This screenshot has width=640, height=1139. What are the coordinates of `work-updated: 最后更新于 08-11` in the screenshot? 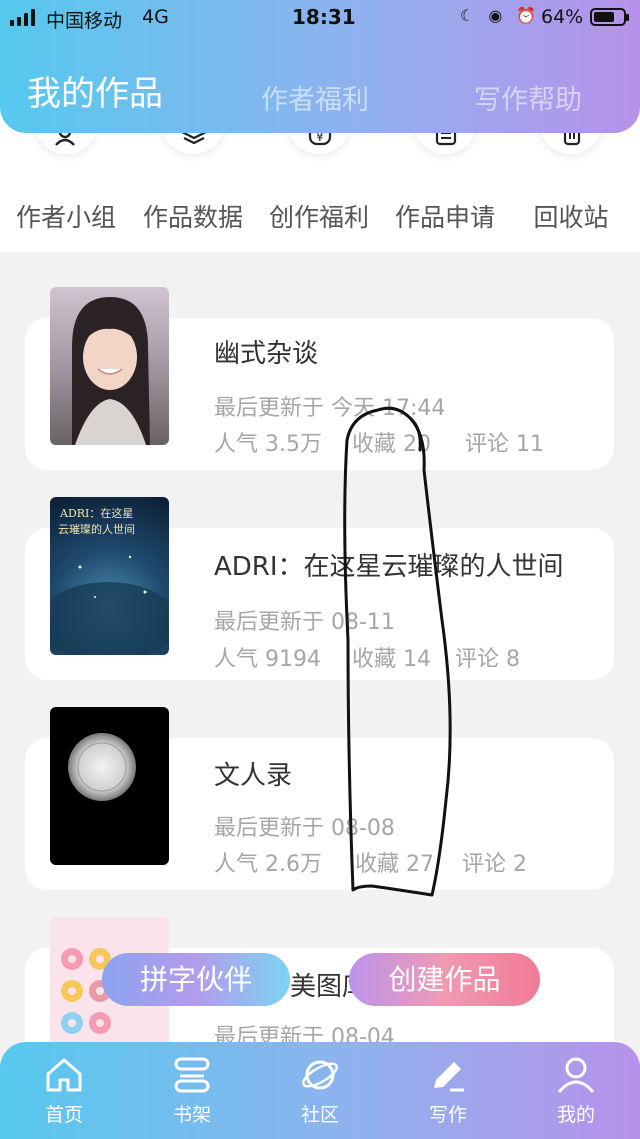 It's located at (304, 622).